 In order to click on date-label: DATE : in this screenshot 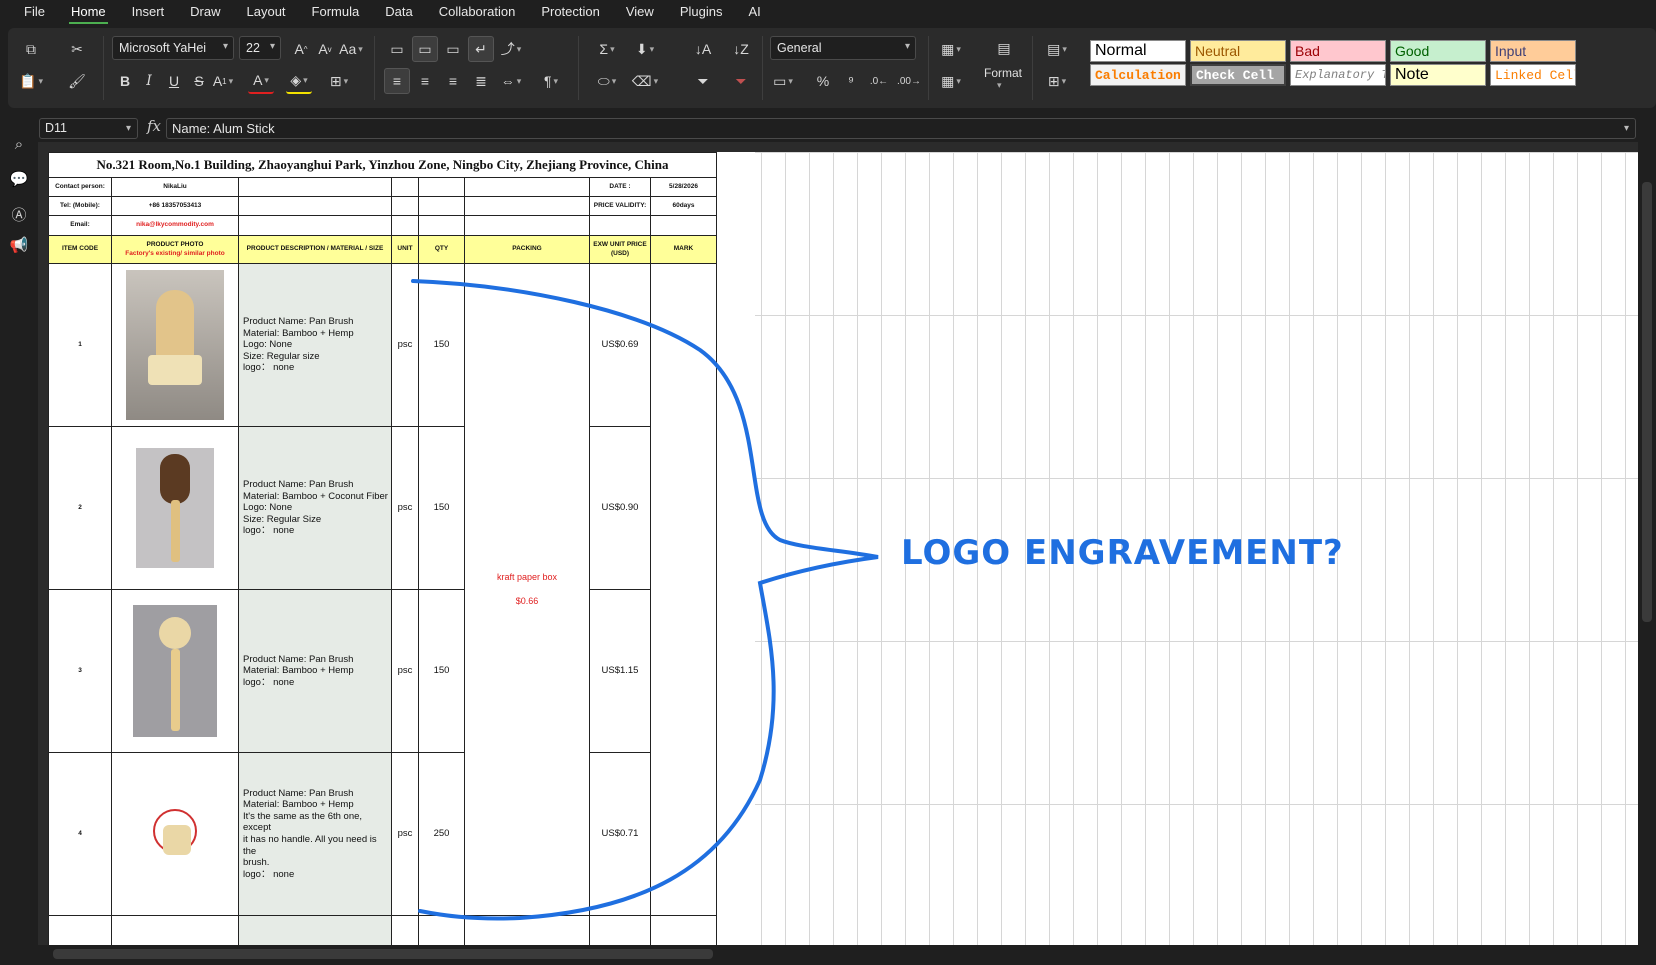, I will do `click(620, 187)`.